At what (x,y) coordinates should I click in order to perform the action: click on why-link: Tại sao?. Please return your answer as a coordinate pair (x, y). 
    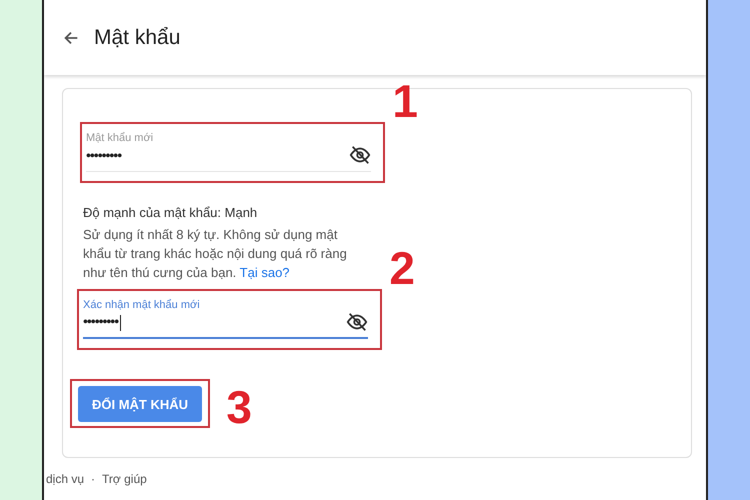
    Looking at the image, I should click on (265, 272).